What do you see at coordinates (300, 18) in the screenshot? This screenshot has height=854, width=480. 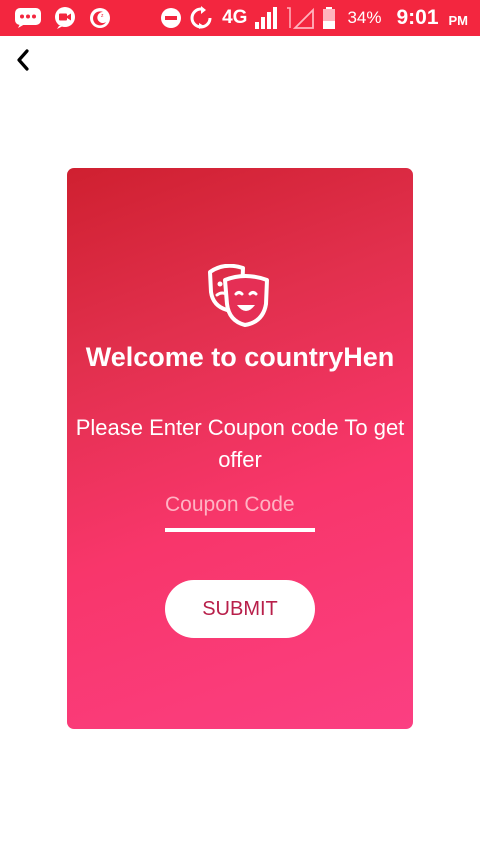 I see `sim-signal-empty-icon` at bounding box center [300, 18].